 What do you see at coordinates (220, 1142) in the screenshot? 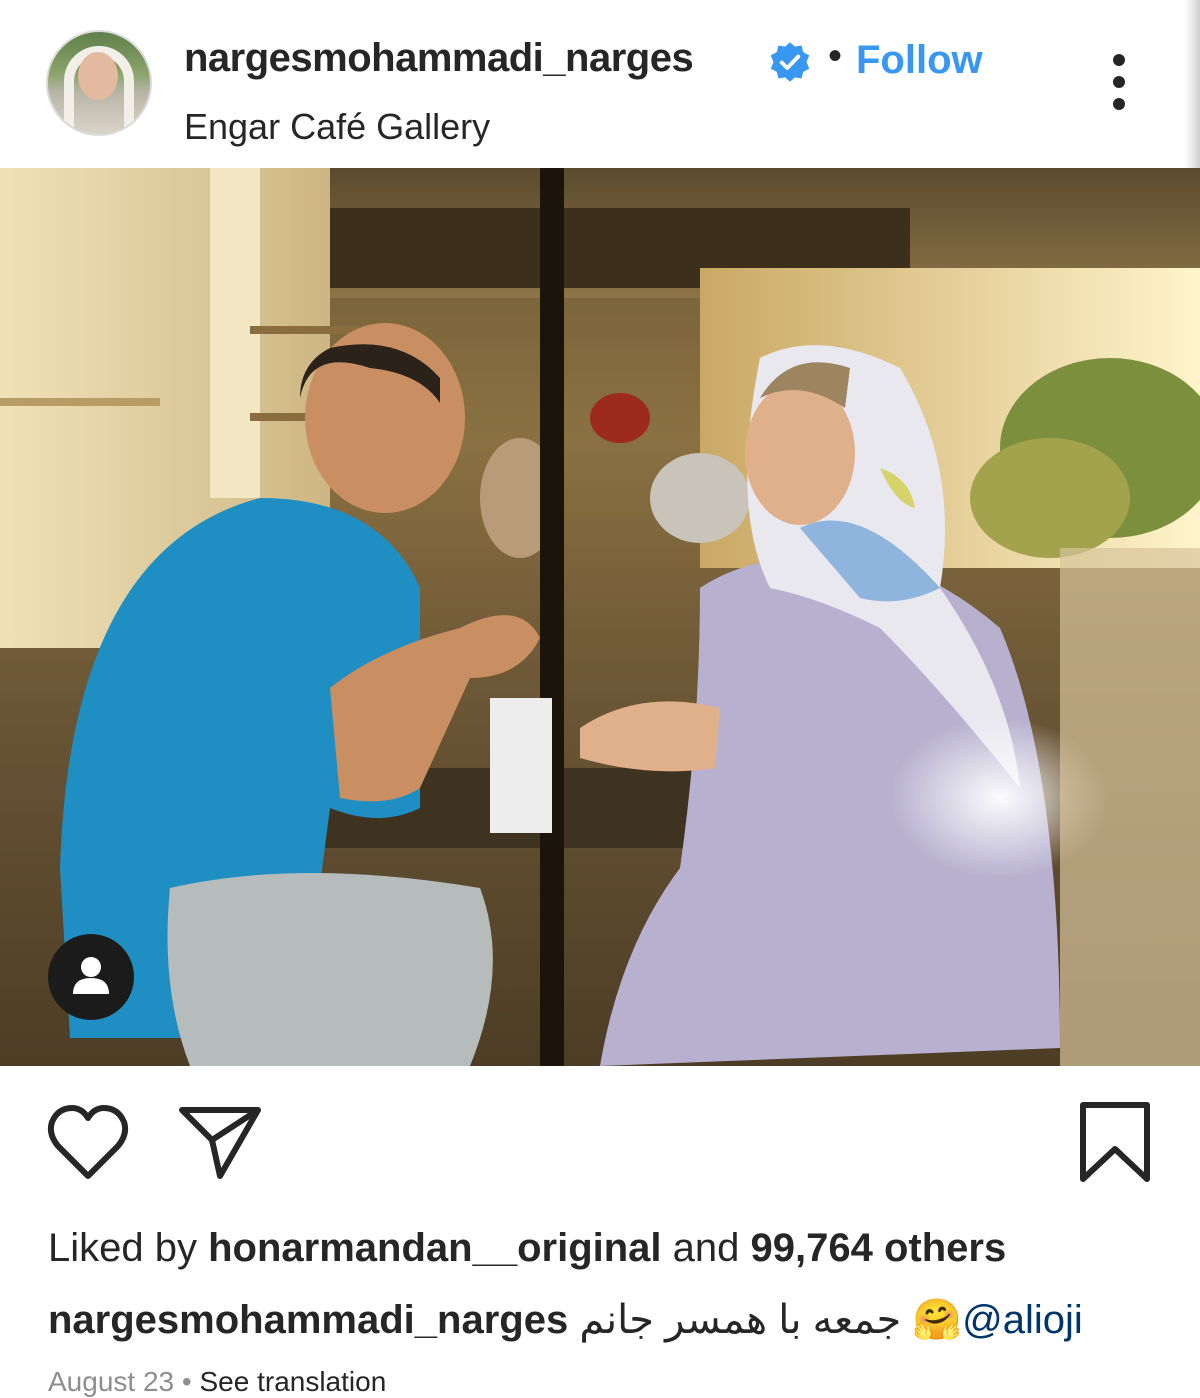
I see `share-paper-plane-icon` at bounding box center [220, 1142].